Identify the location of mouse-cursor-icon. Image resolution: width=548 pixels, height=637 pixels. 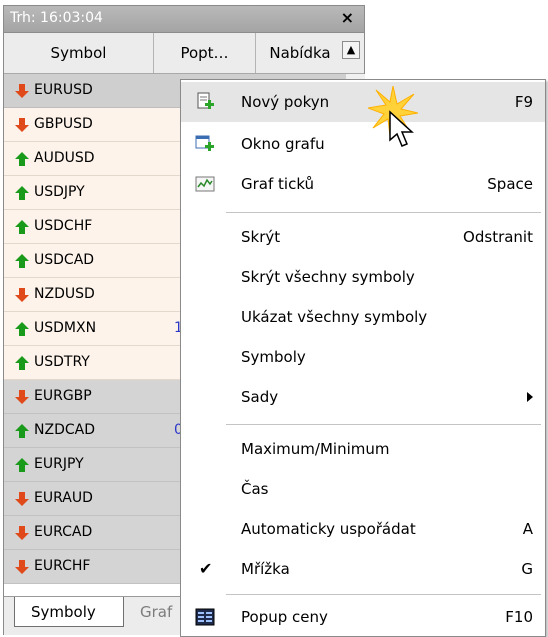
(401, 128).